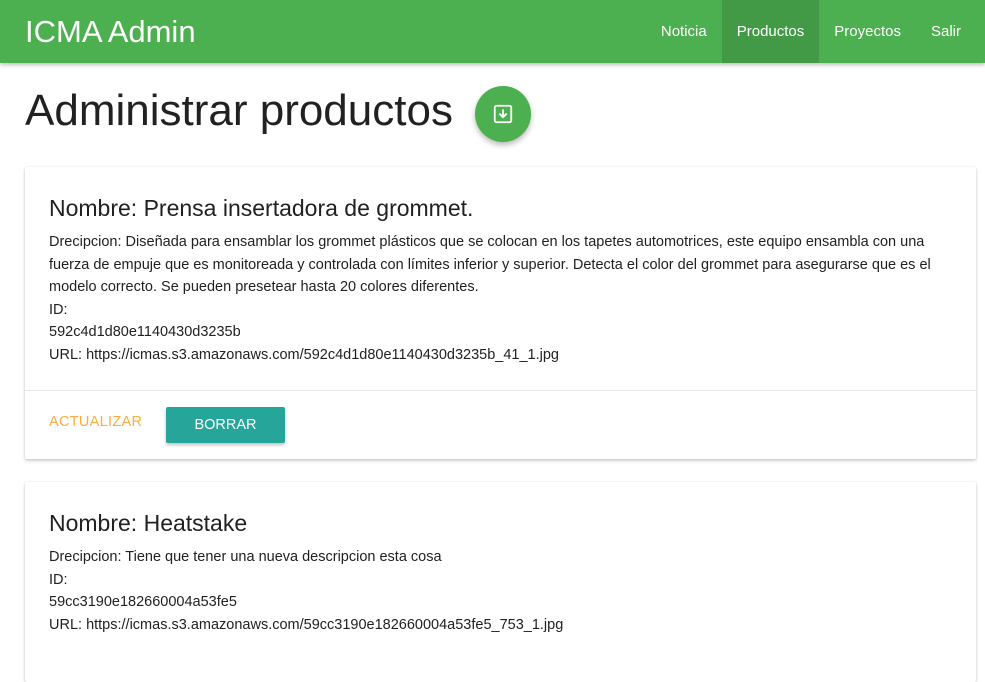 This screenshot has height=682, width=985. Describe the element at coordinates (770, 31) in the screenshot. I see `nav-item-productos: Productos` at that location.